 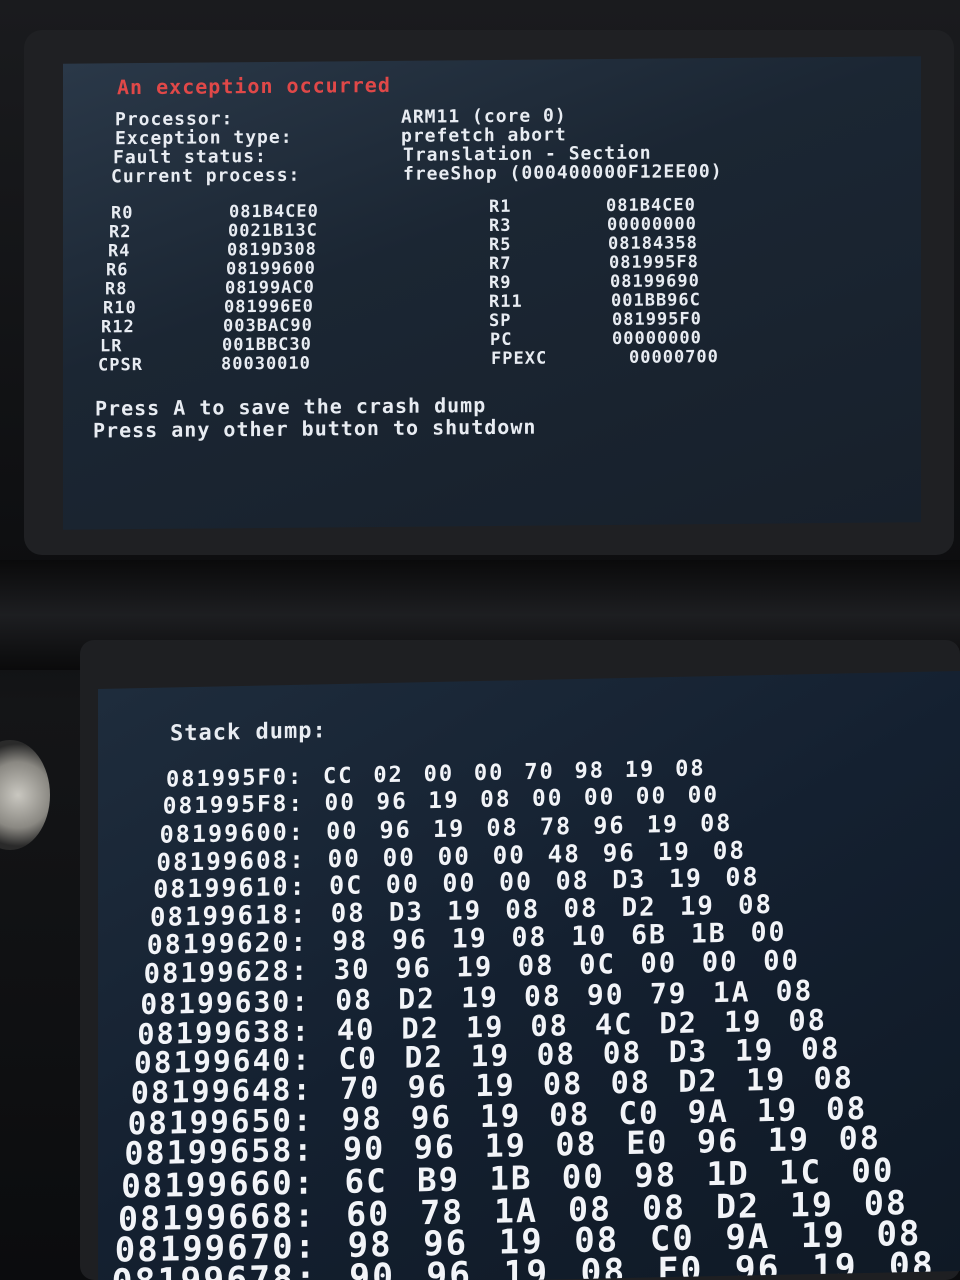 What do you see at coordinates (674, 357) in the screenshot?
I see `register-value: 00000700` at bounding box center [674, 357].